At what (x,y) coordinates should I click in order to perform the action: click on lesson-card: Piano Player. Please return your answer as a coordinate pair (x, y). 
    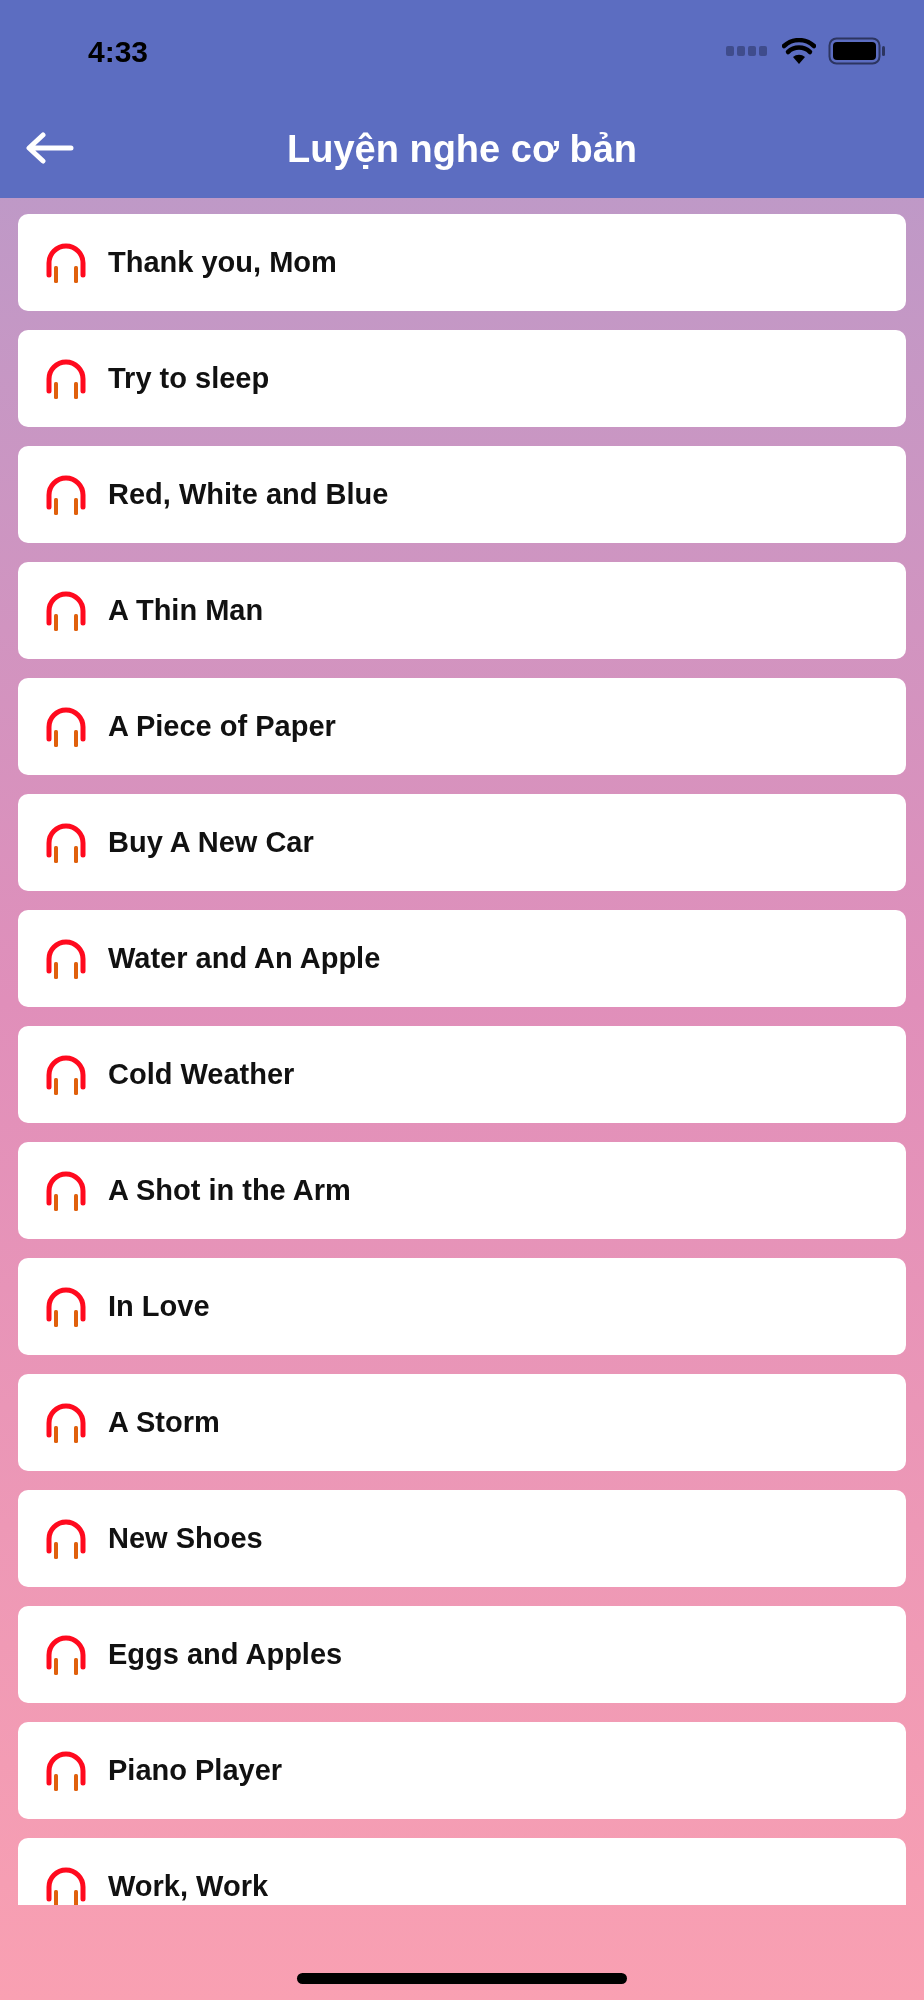
    Looking at the image, I should click on (462, 1770).